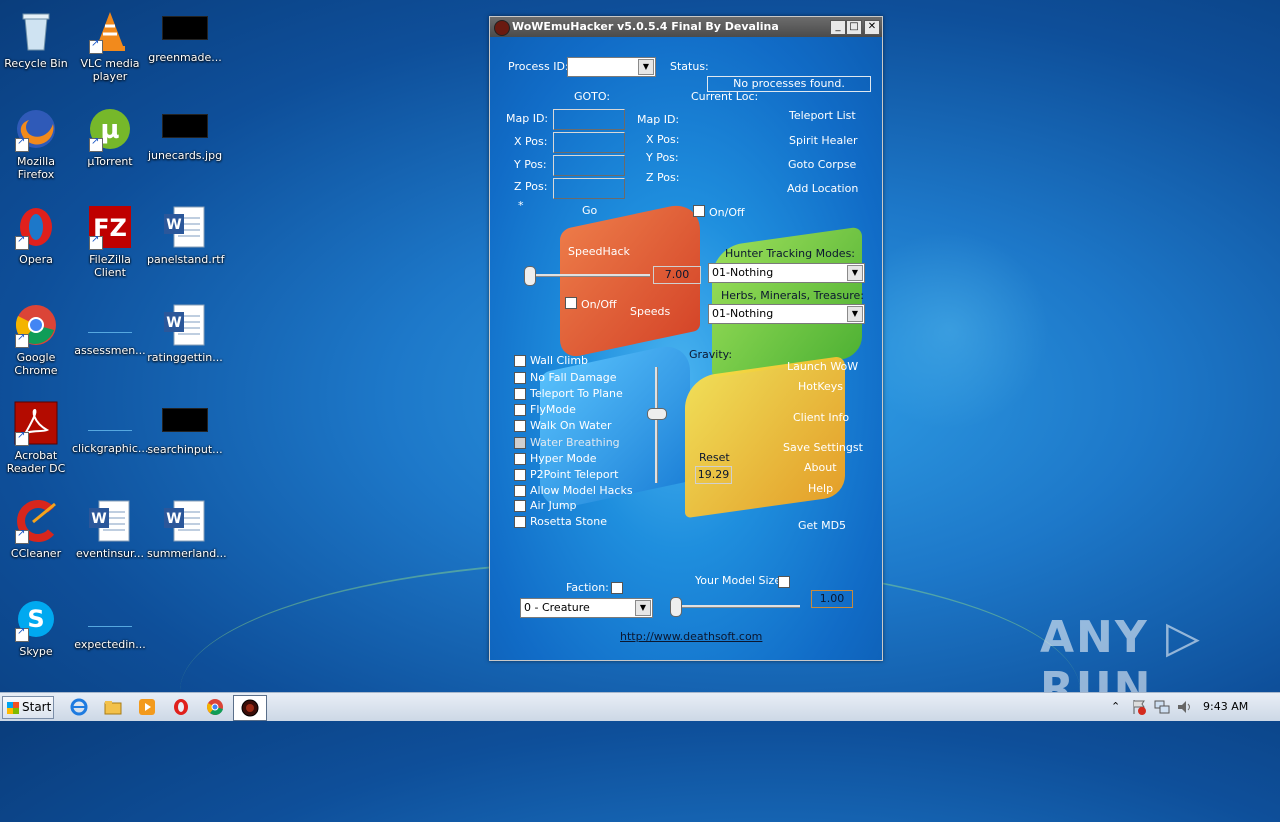 The width and height of the screenshot is (1280, 822). What do you see at coordinates (36, 462) in the screenshot?
I see `desktop-icon-label: Acrobat Reader DC` at bounding box center [36, 462].